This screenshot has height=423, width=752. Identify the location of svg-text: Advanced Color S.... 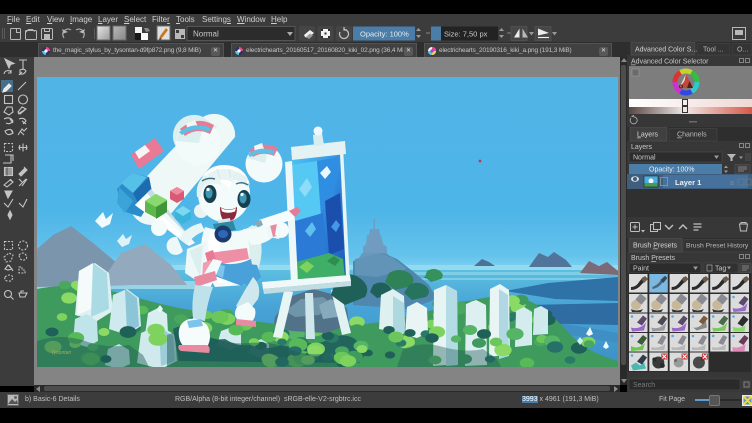
(666, 50).